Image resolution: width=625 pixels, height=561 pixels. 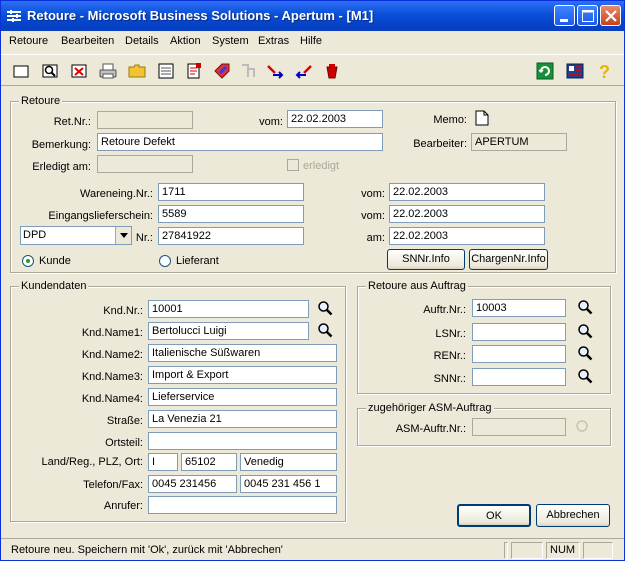 What do you see at coordinates (142, 41) in the screenshot?
I see `menu-details: Details` at bounding box center [142, 41].